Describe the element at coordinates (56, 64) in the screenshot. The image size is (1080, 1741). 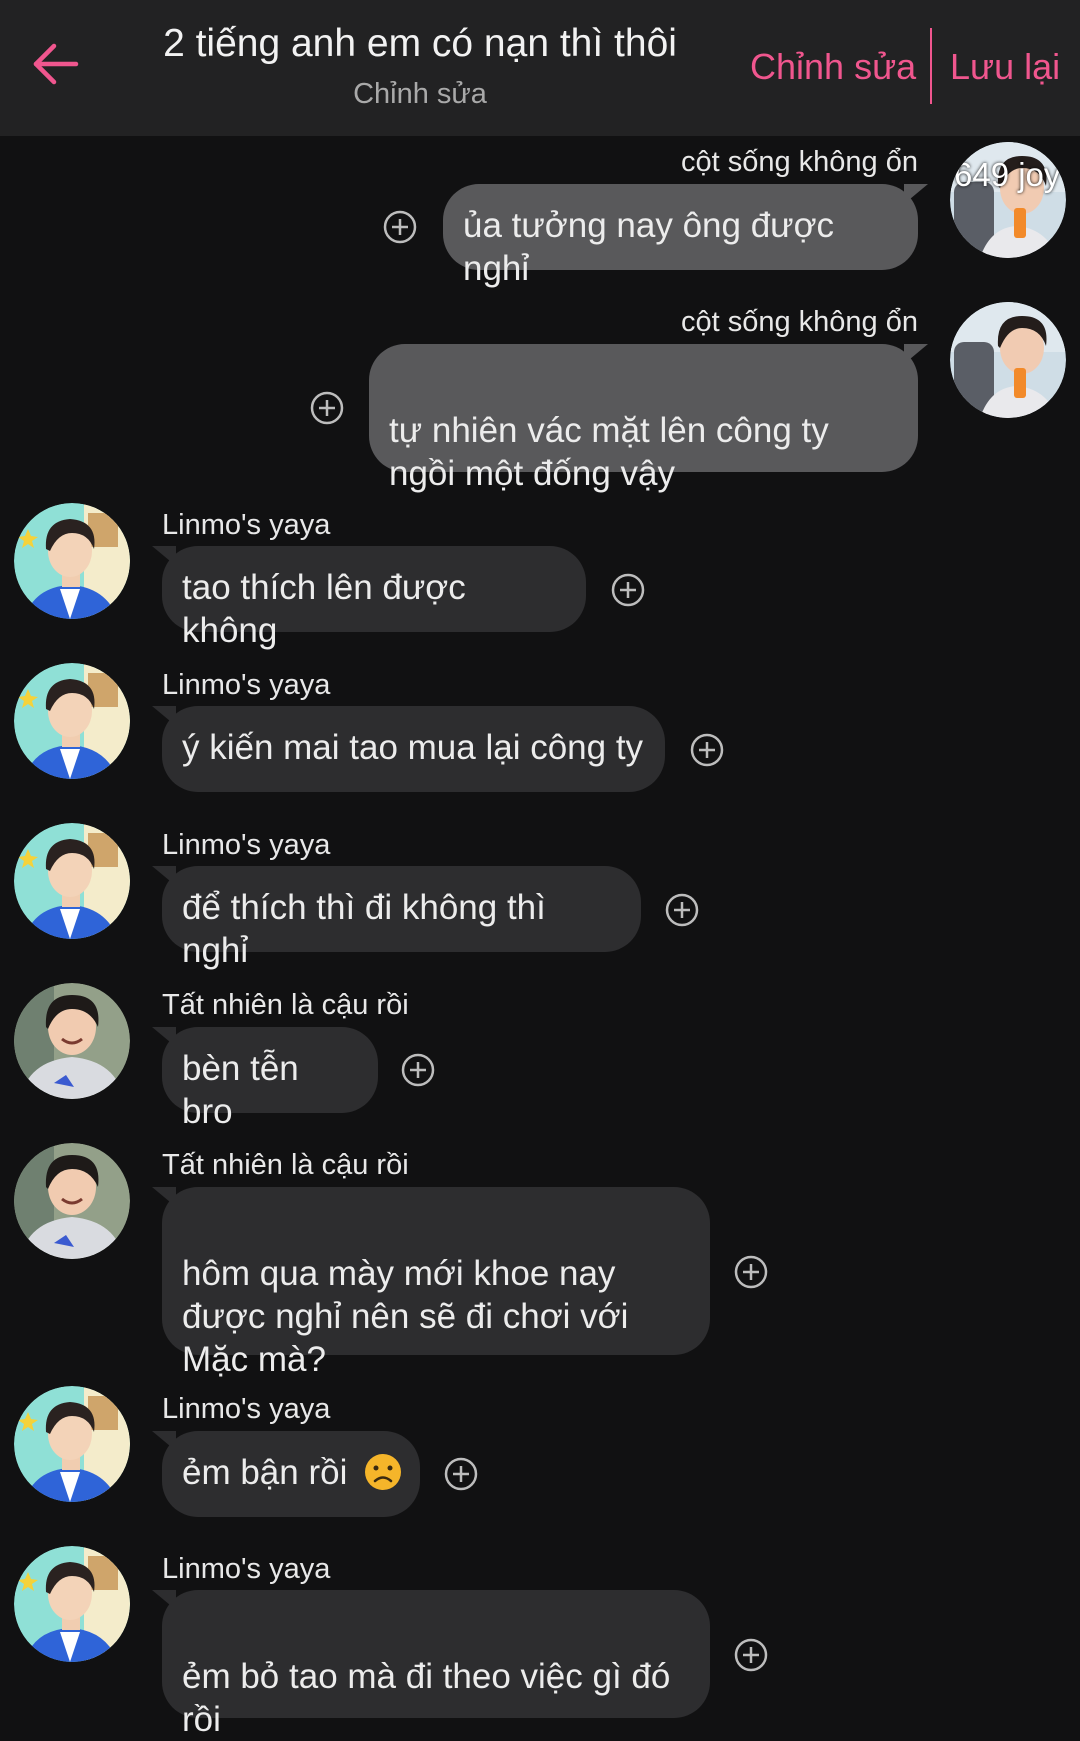
I see `back-arrow-icon` at that location.